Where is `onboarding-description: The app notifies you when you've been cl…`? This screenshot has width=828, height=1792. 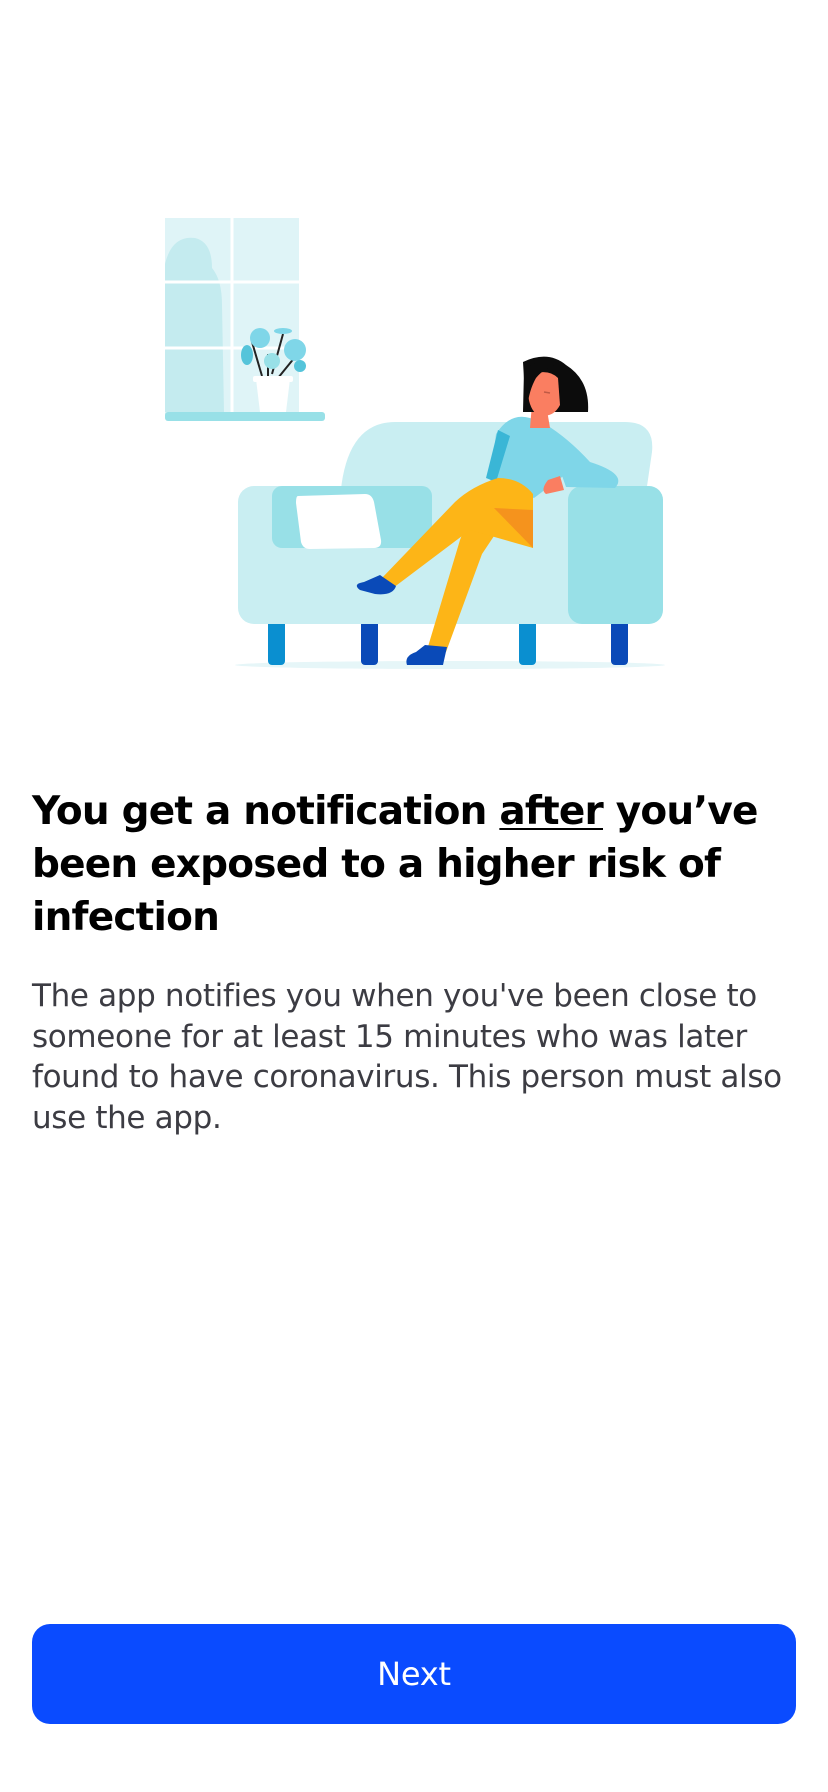
onboarding-description: The app notifies you when you've been cl… is located at coordinates (407, 1057).